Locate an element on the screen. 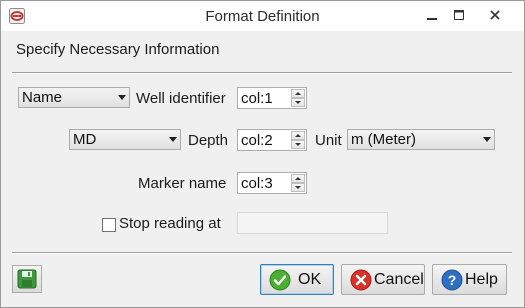  close-icon is located at coordinates (495, 15).